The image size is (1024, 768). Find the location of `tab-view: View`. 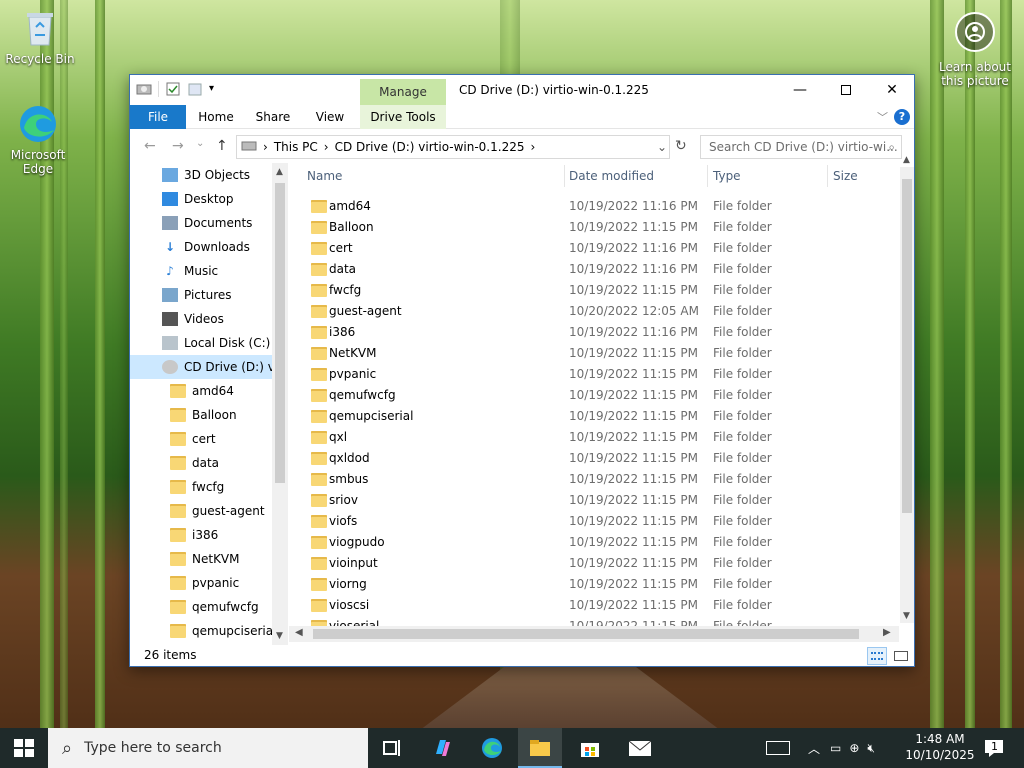

tab-view: View is located at coordinates (330, 117).